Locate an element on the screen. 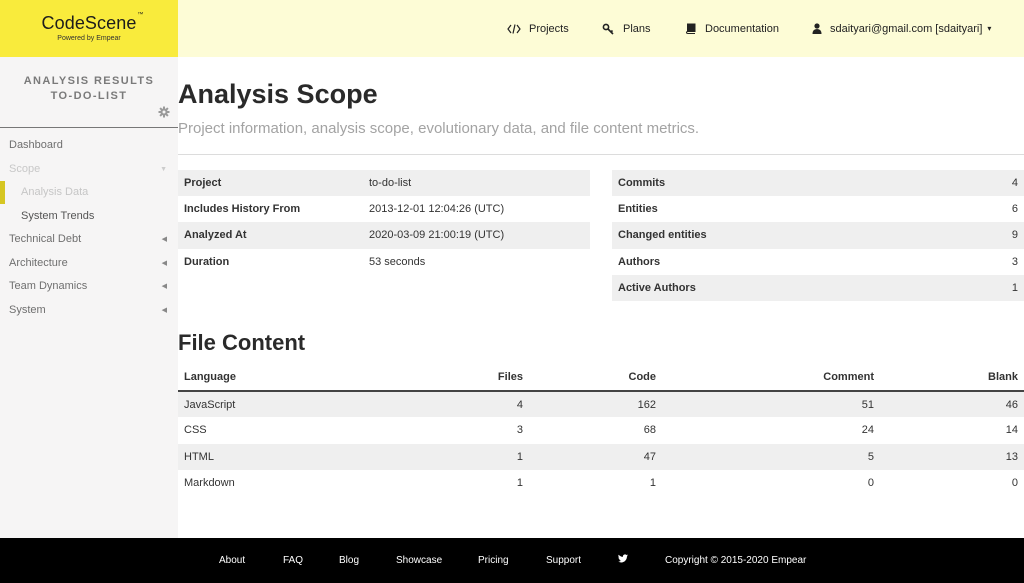  project-name-title: TO-DO-LIST is located at coordinates (89, 96).